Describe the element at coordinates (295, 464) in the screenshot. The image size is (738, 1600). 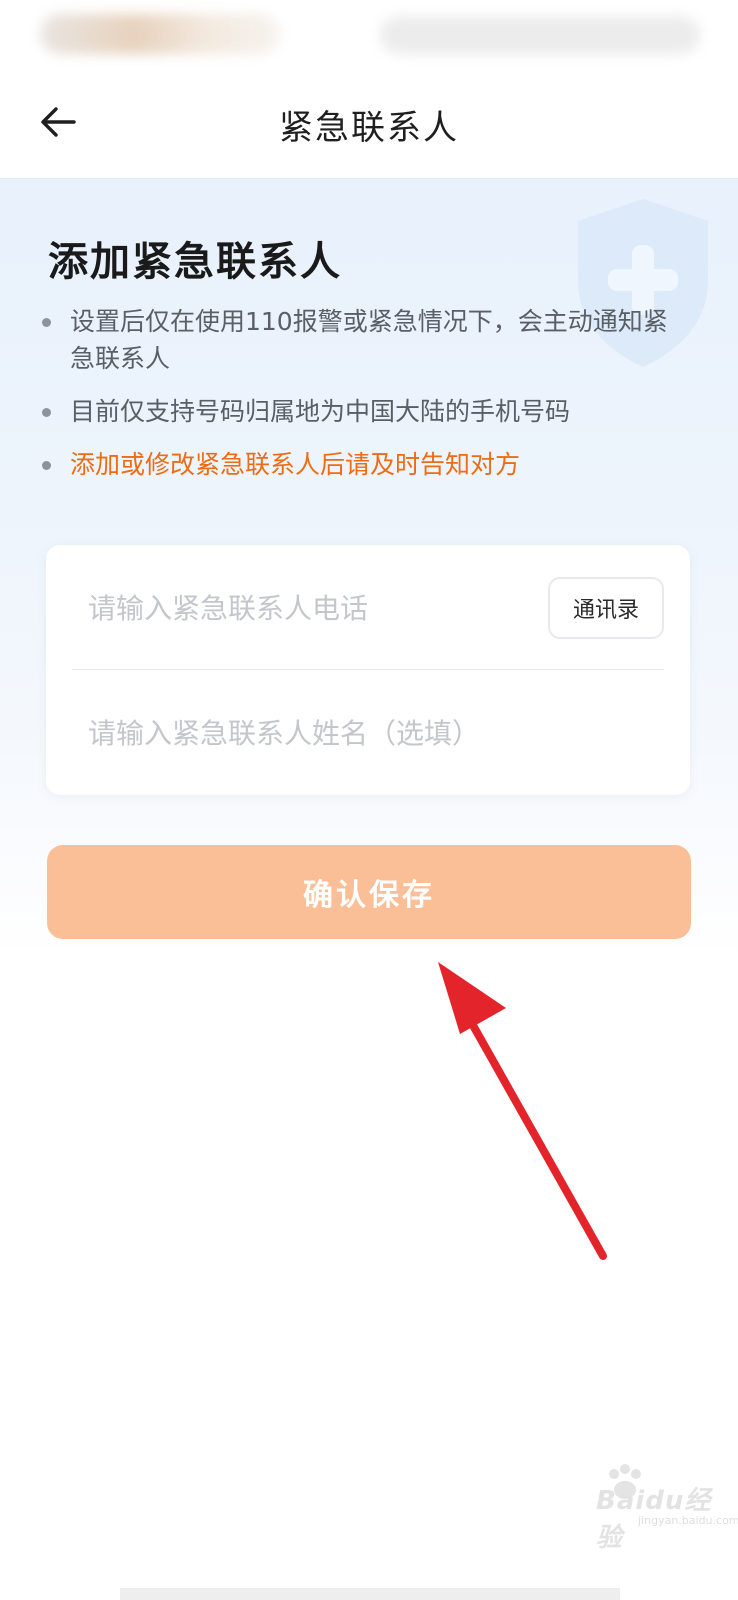
I see `note-text-warning: 添加或修改紧急联系人后请及时告知对方` at that location.